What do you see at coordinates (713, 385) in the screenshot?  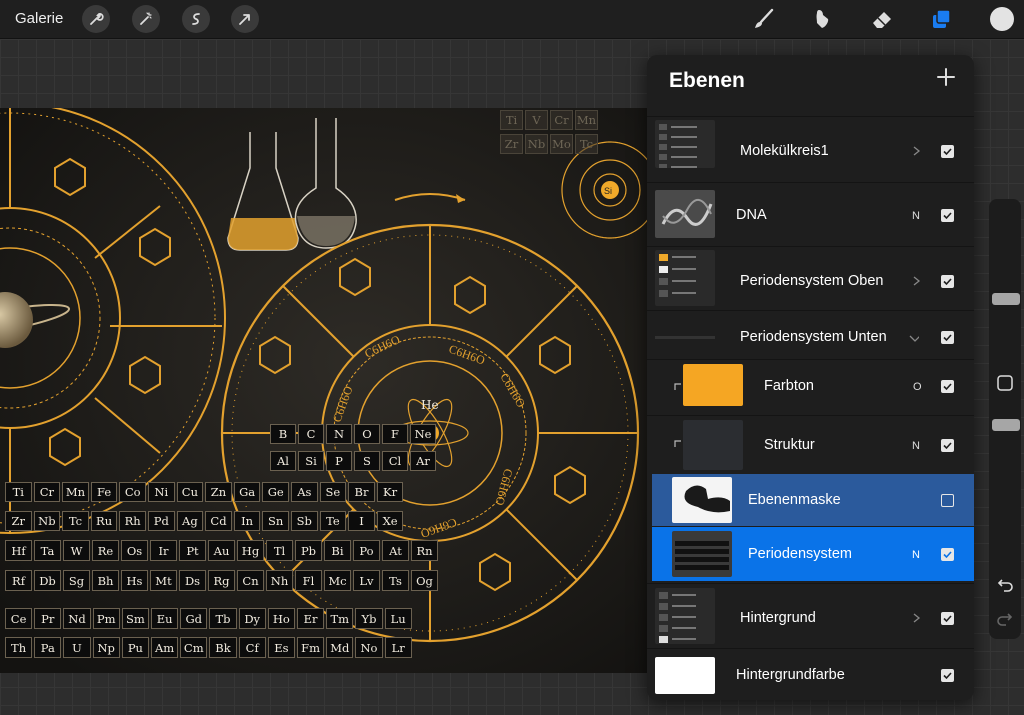 I see `color-thumbnail` at bounding box center [713, 385].